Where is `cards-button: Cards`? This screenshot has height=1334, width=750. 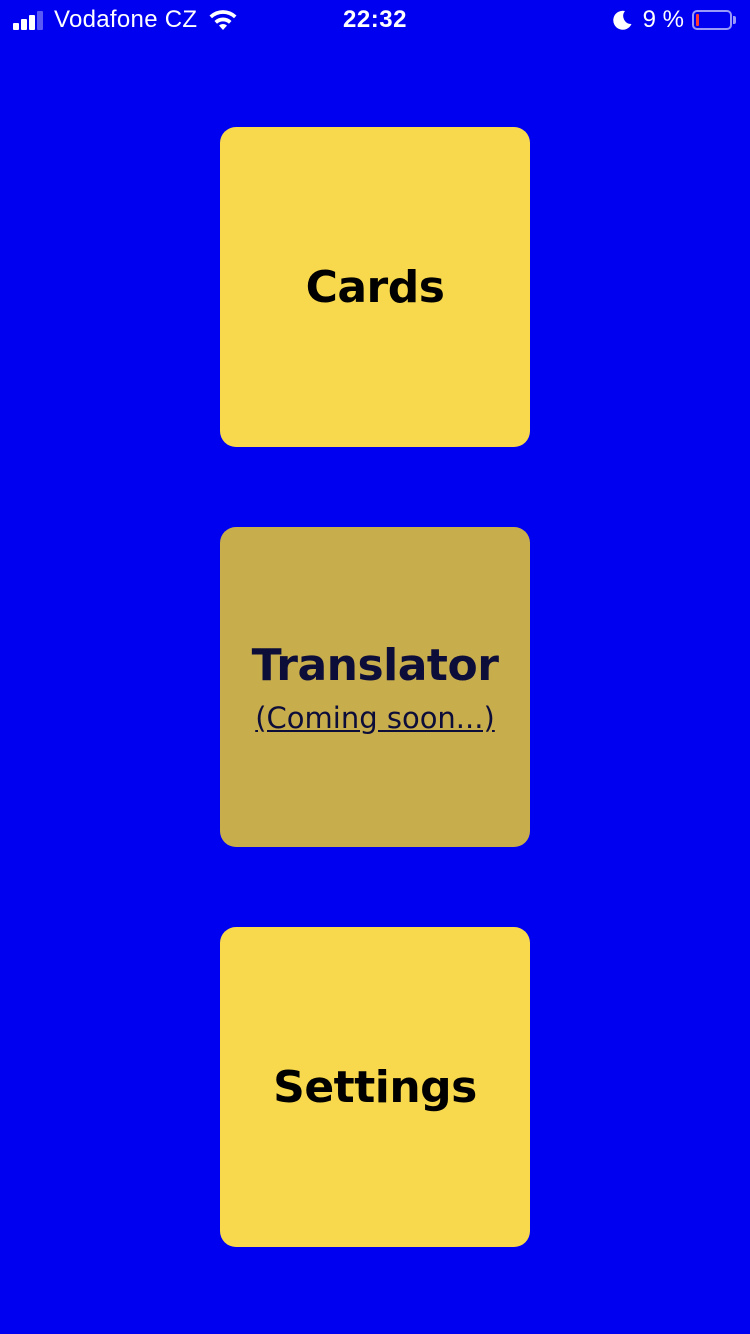 cards-button: Cards is located at coordinates (375, 287).